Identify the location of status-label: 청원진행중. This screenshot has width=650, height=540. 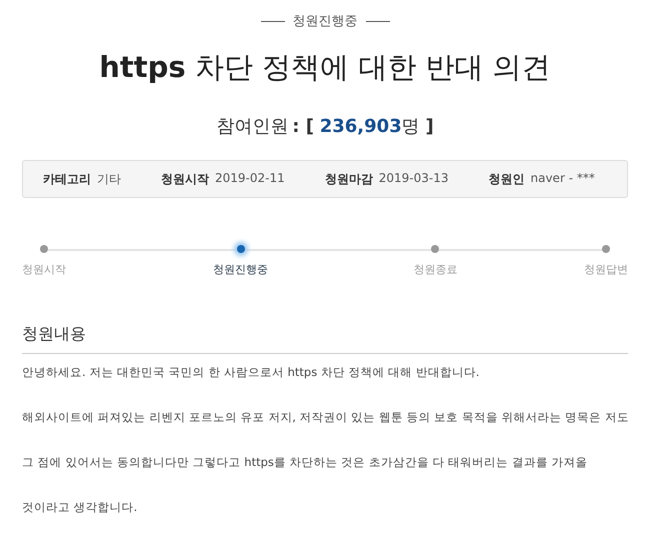
(325, 21).